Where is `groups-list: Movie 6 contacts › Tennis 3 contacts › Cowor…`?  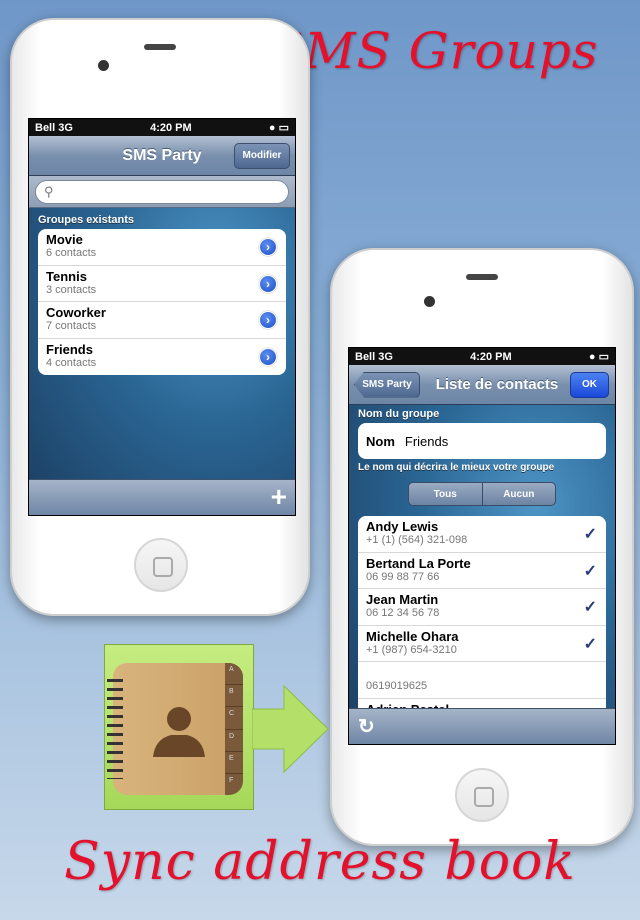
groups-list: Movie 6 contacts › Tennis 3 contacts › Cowor… is located at coordinates (162, 302).